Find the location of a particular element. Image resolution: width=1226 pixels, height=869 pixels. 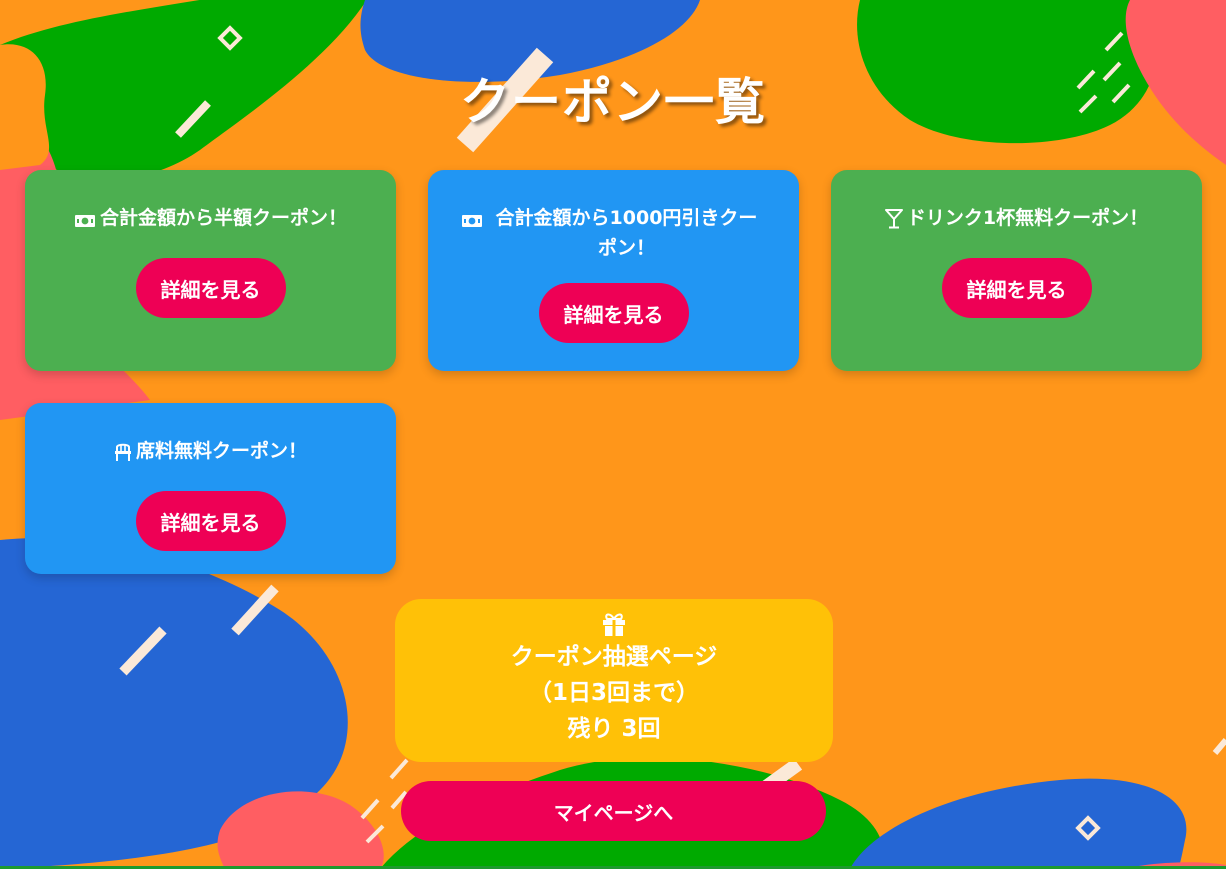

mypage-button: マイページへ is located at coordinates (613, 811).